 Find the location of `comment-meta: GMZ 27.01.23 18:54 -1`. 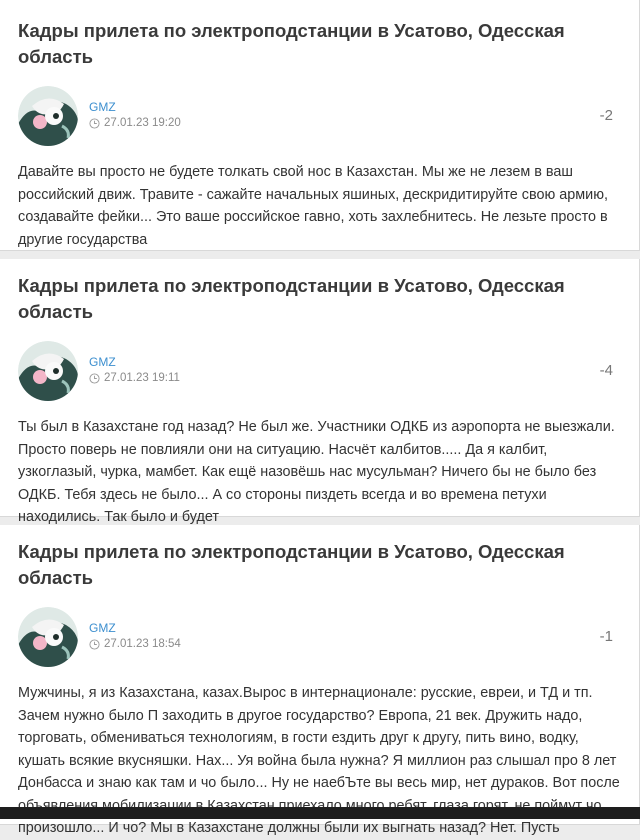

comment-meta: GMZ 27.01.23 18:54 -1 is located at coordinates (319, 638).